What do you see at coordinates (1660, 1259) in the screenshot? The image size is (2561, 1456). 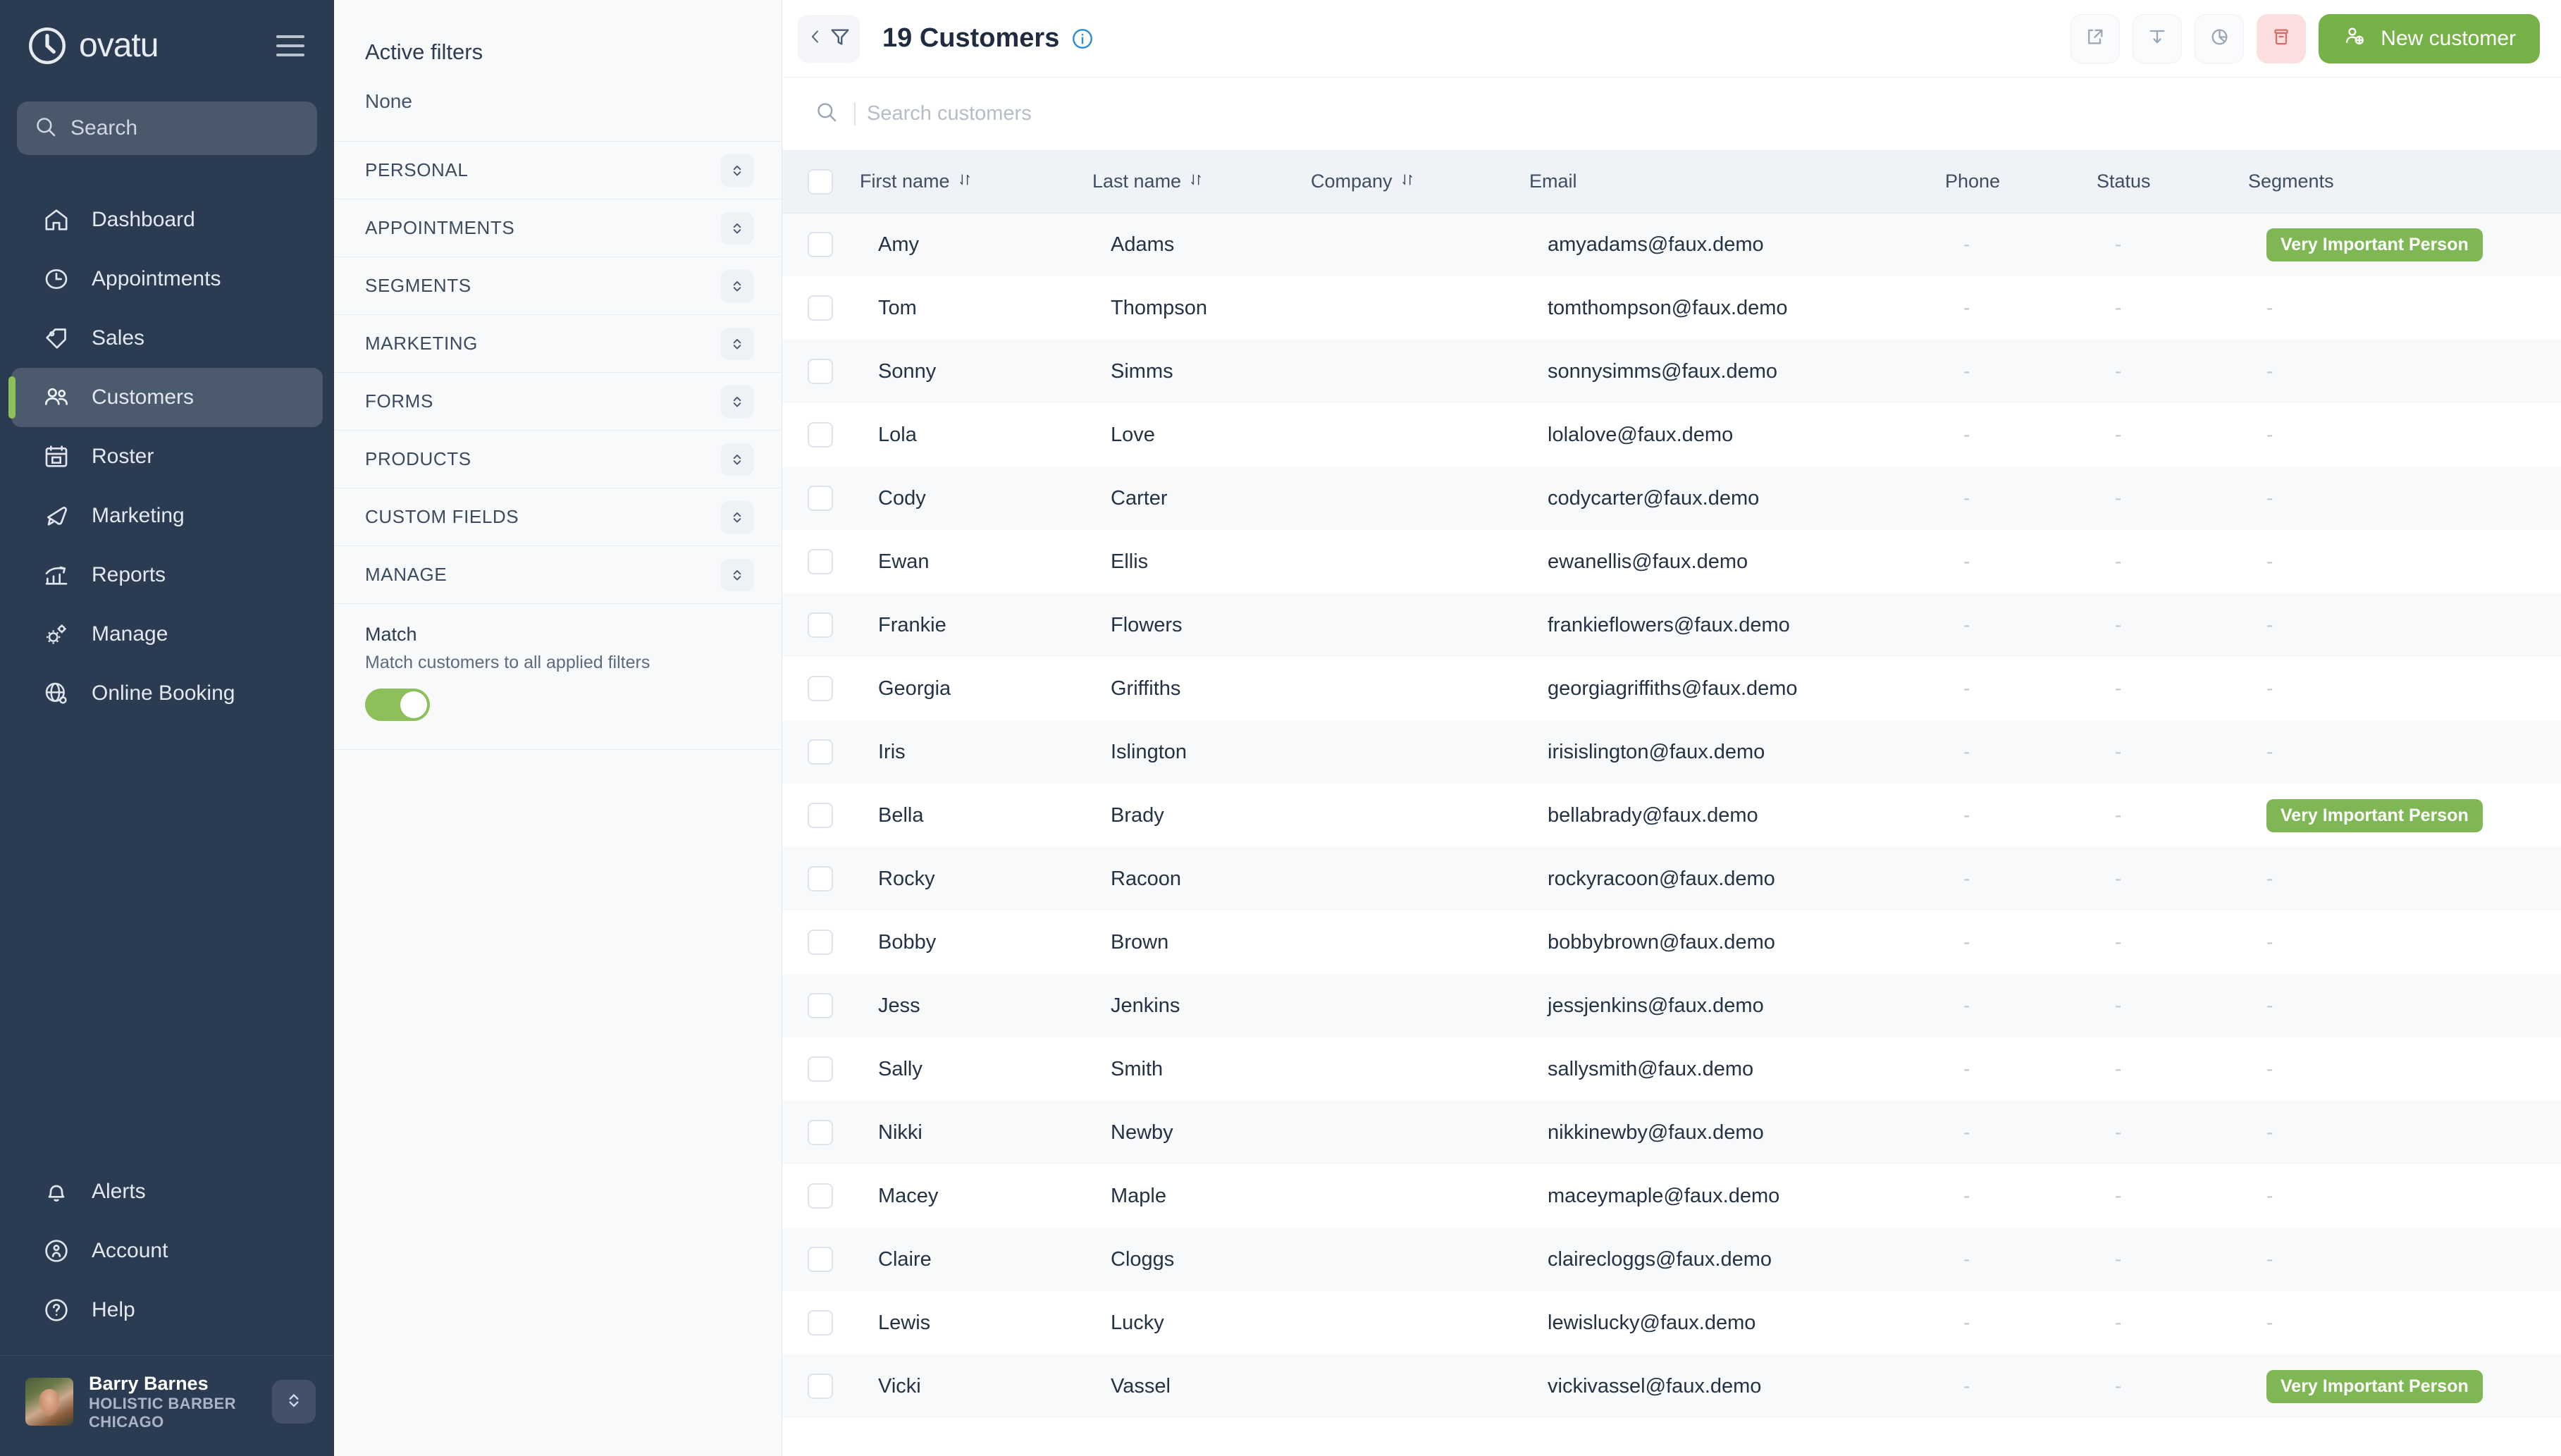 I see `email-value: clairecloggs@faux.demo` at bounding box center [1660, 1259].